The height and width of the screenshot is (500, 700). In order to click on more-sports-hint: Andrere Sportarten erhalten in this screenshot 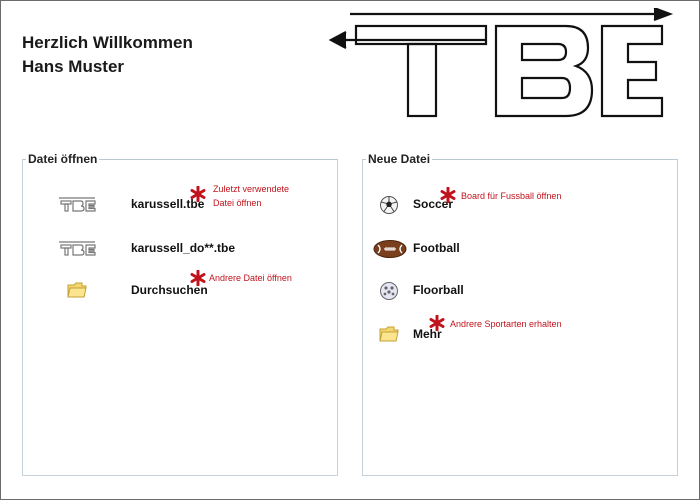, I will do `click(506, 324)`.